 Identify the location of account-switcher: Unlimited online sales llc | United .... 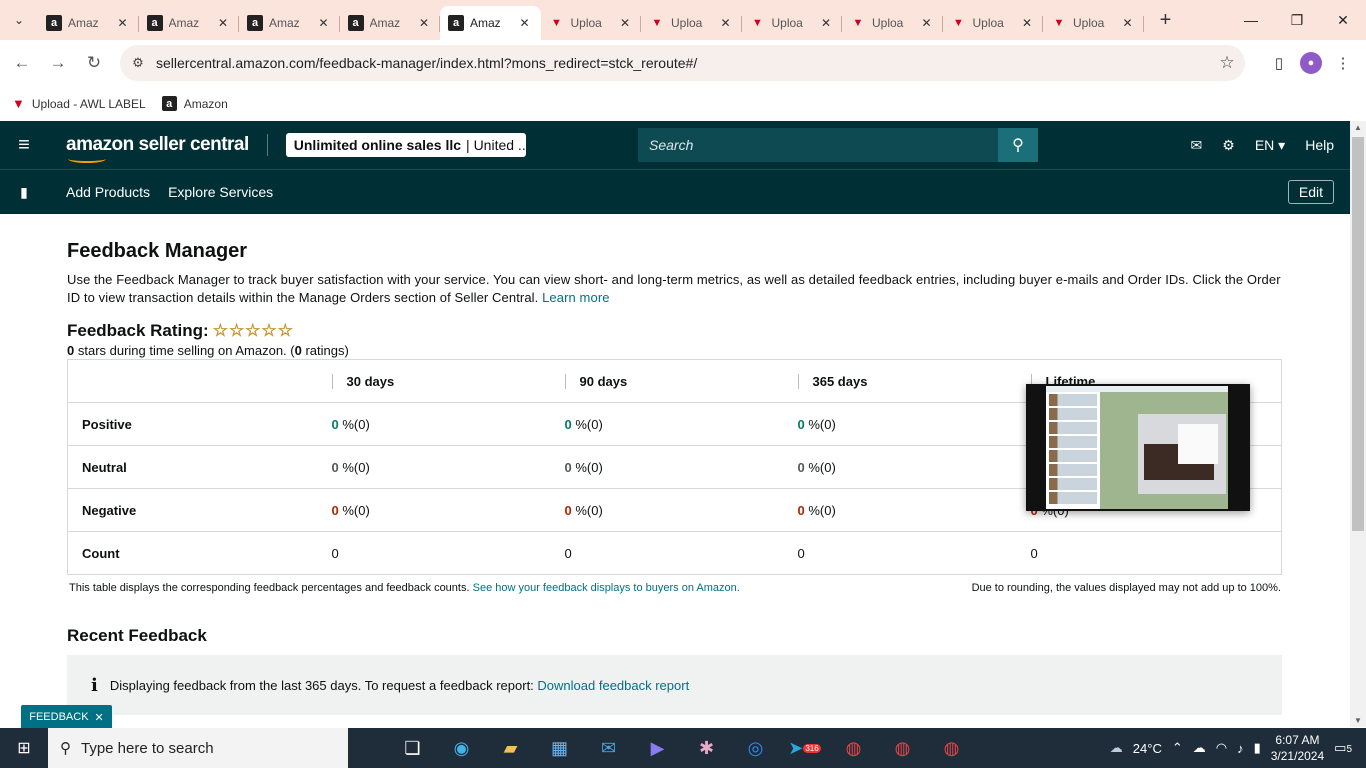
(405, 145).